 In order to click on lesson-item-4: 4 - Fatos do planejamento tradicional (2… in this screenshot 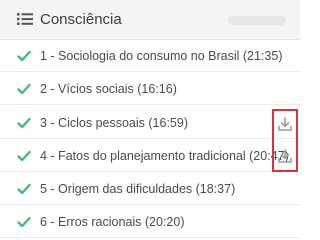, I will do `click(150, 156)`.